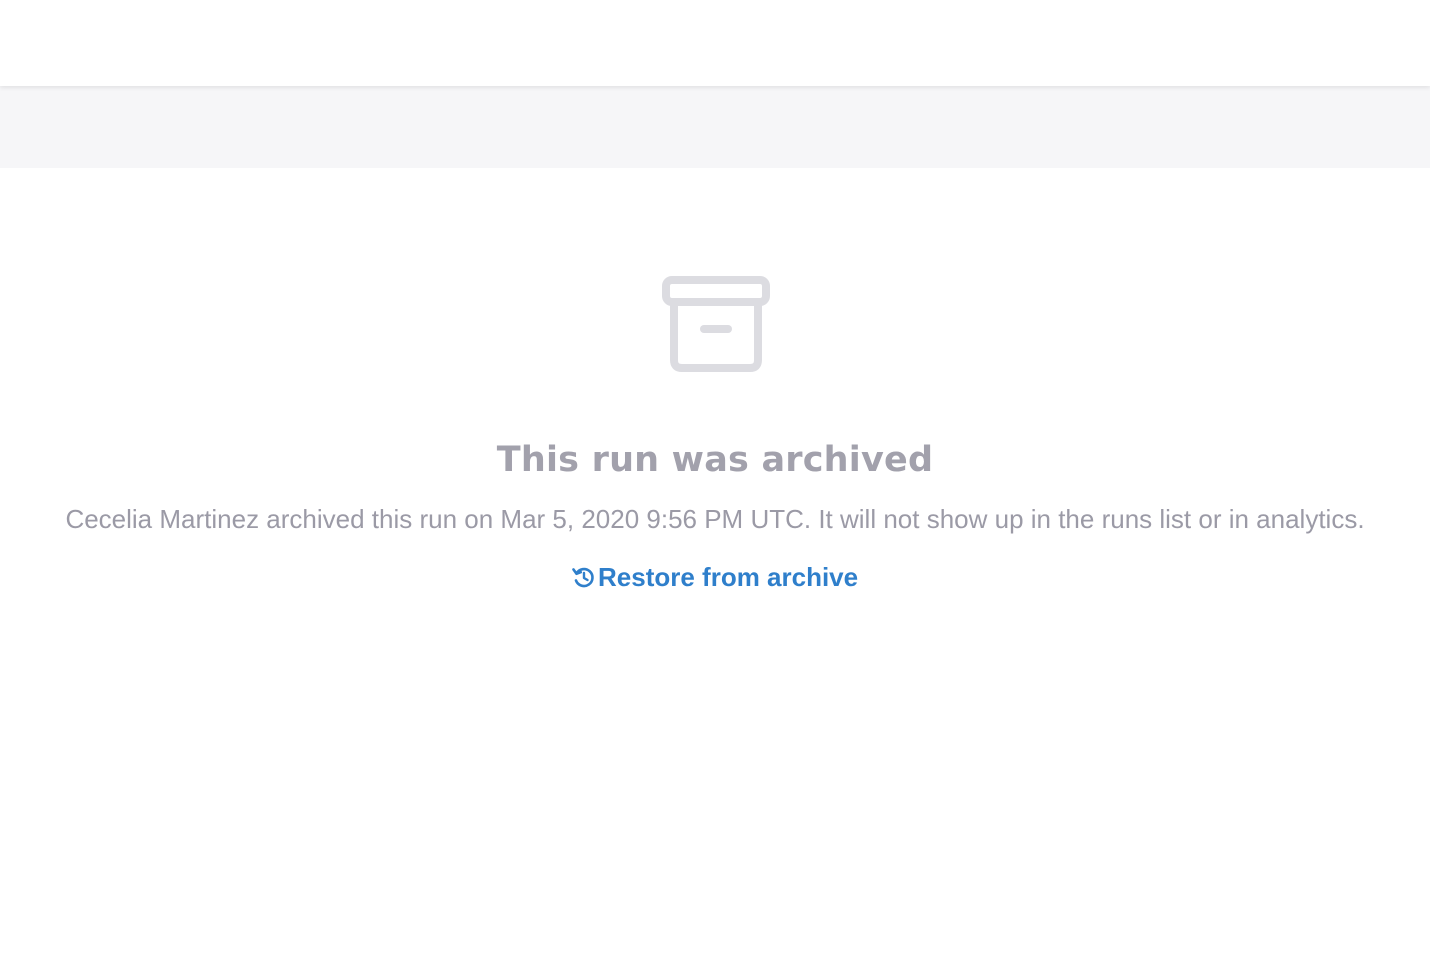 This screenshot has height=962, width=1430. I want to click on restore-from-archive-button: Restore from archive, so click(714, 577).